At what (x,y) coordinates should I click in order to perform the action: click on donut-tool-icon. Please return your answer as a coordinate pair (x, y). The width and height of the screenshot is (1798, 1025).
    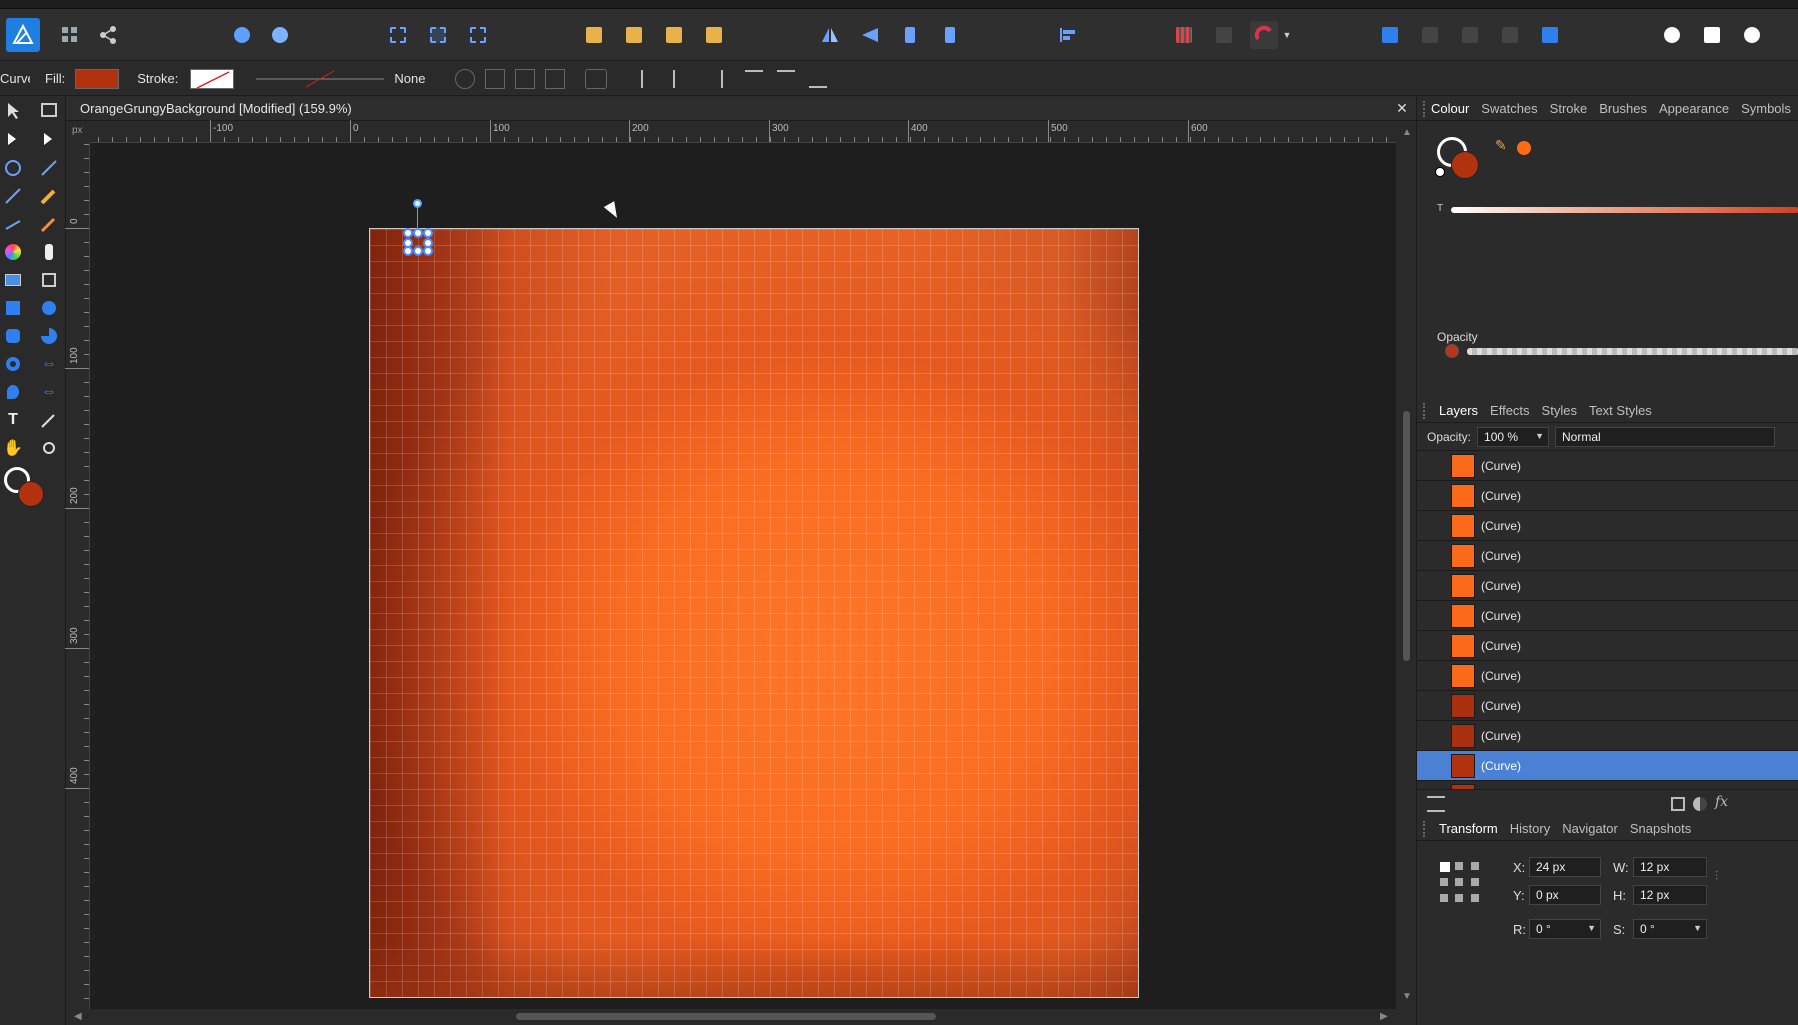
    Looking at the image, I should click on (13, 364).